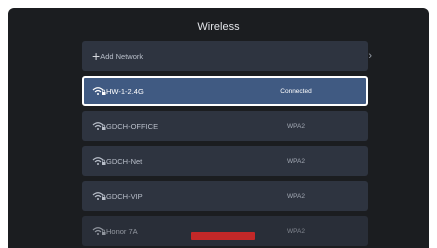  Describe the element at coordinates (96, 56) in the screenshot. I see `add-icon: +` at that location.